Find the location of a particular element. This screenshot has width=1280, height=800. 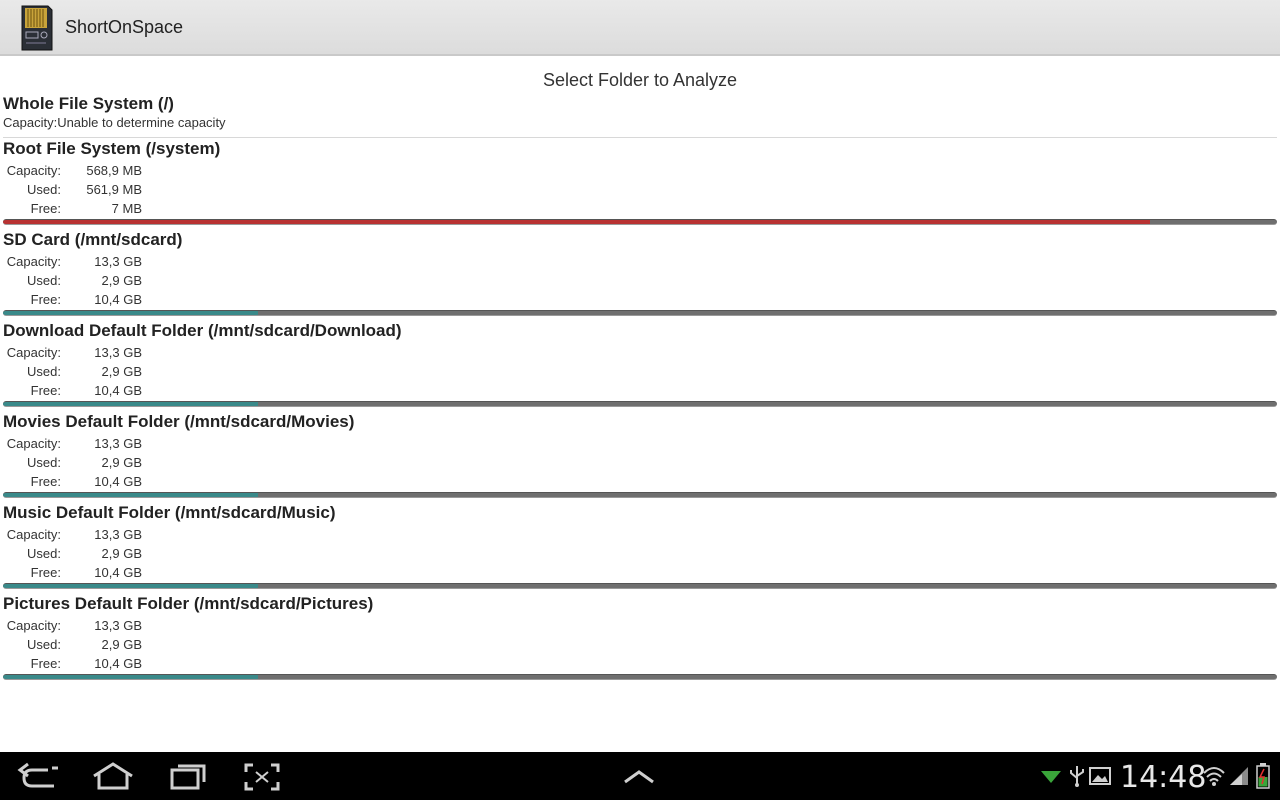

action-bar: ShortOnSpace is located at coordinates (640, 28).